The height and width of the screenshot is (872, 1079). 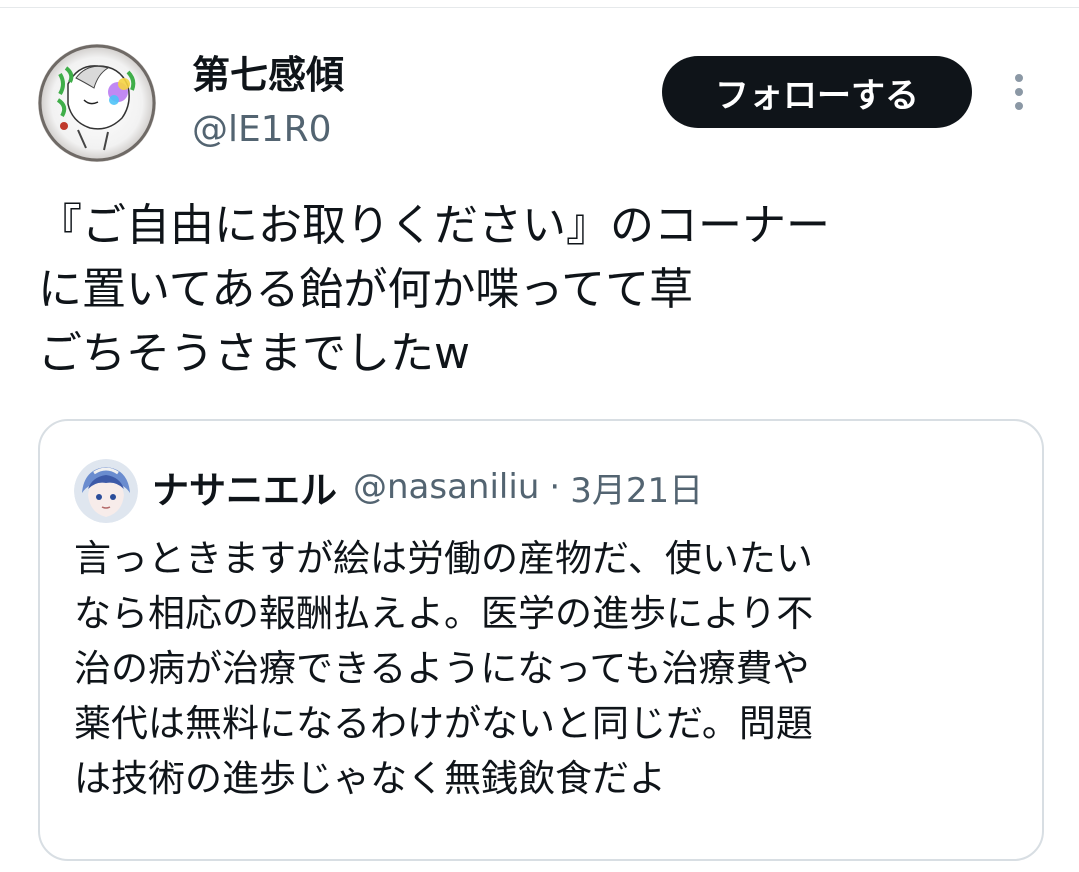 What do you see at coordinates (539, 4) in the screenshot?
I see `top-divider` at bounding box center [539, 4].